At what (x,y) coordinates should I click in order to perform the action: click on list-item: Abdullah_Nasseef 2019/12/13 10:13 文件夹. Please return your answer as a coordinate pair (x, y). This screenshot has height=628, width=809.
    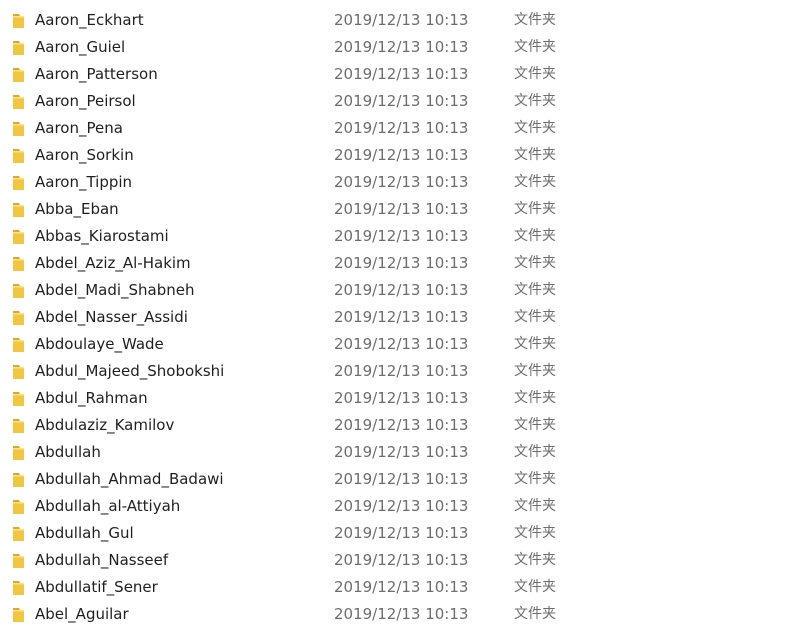
    Looking at the image, I should click on (404, 560).